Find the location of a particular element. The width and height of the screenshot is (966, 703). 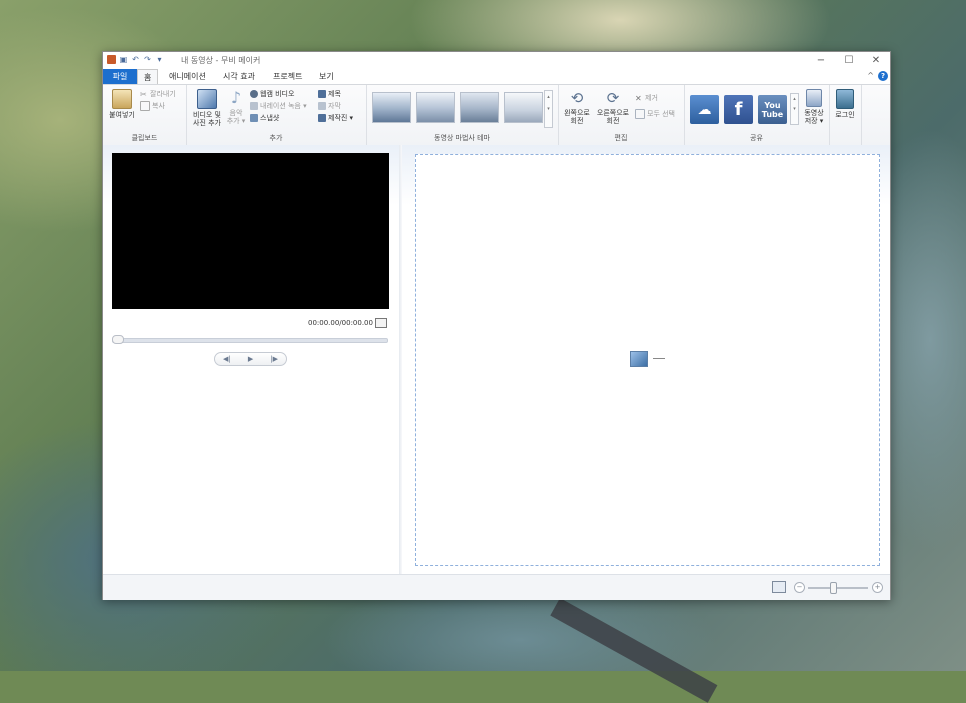

zoom-in-button: + is located at coordinates (877, 587).